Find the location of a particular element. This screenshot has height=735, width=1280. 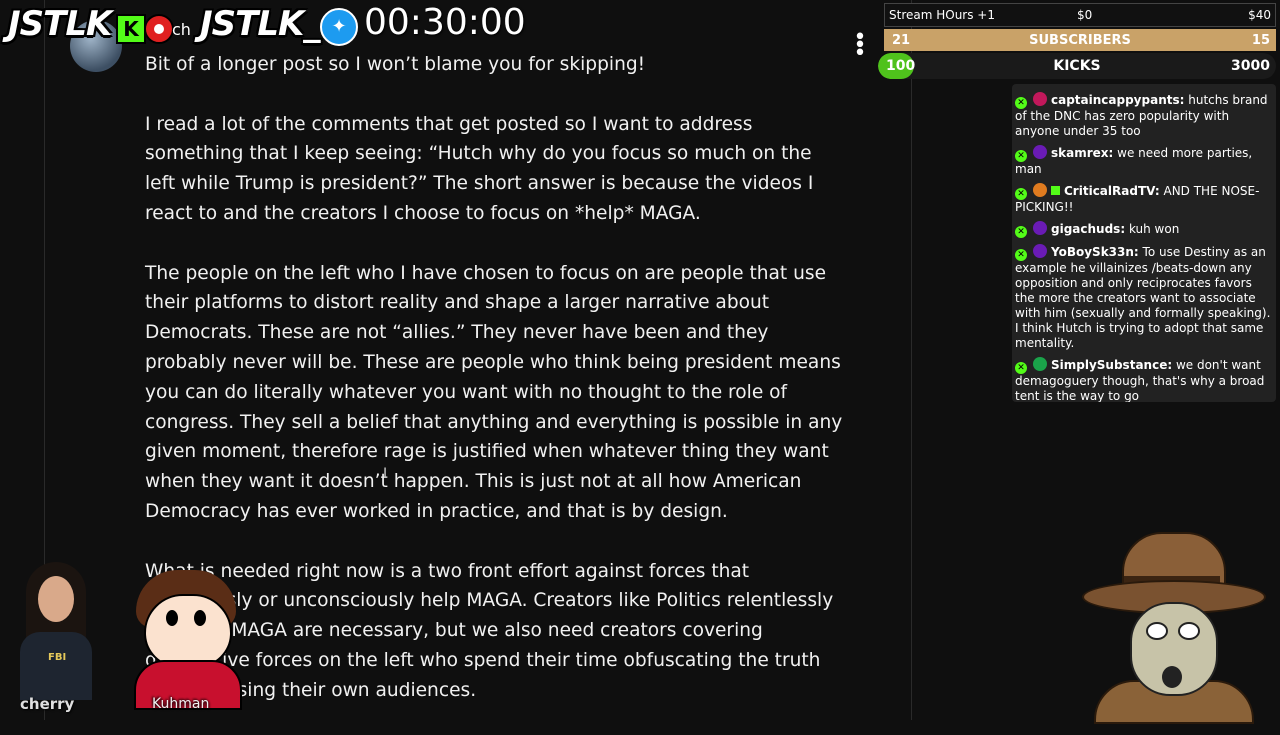

kuhman-avatar is located at coordinates (186, 638).